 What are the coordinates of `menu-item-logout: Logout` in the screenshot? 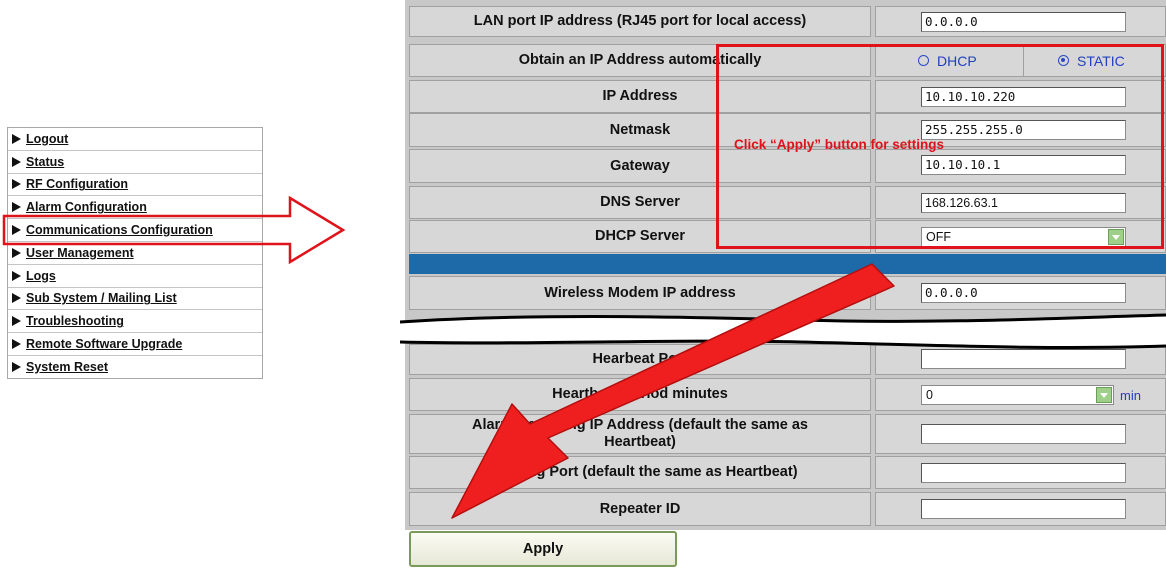 It's located at (135, 139).